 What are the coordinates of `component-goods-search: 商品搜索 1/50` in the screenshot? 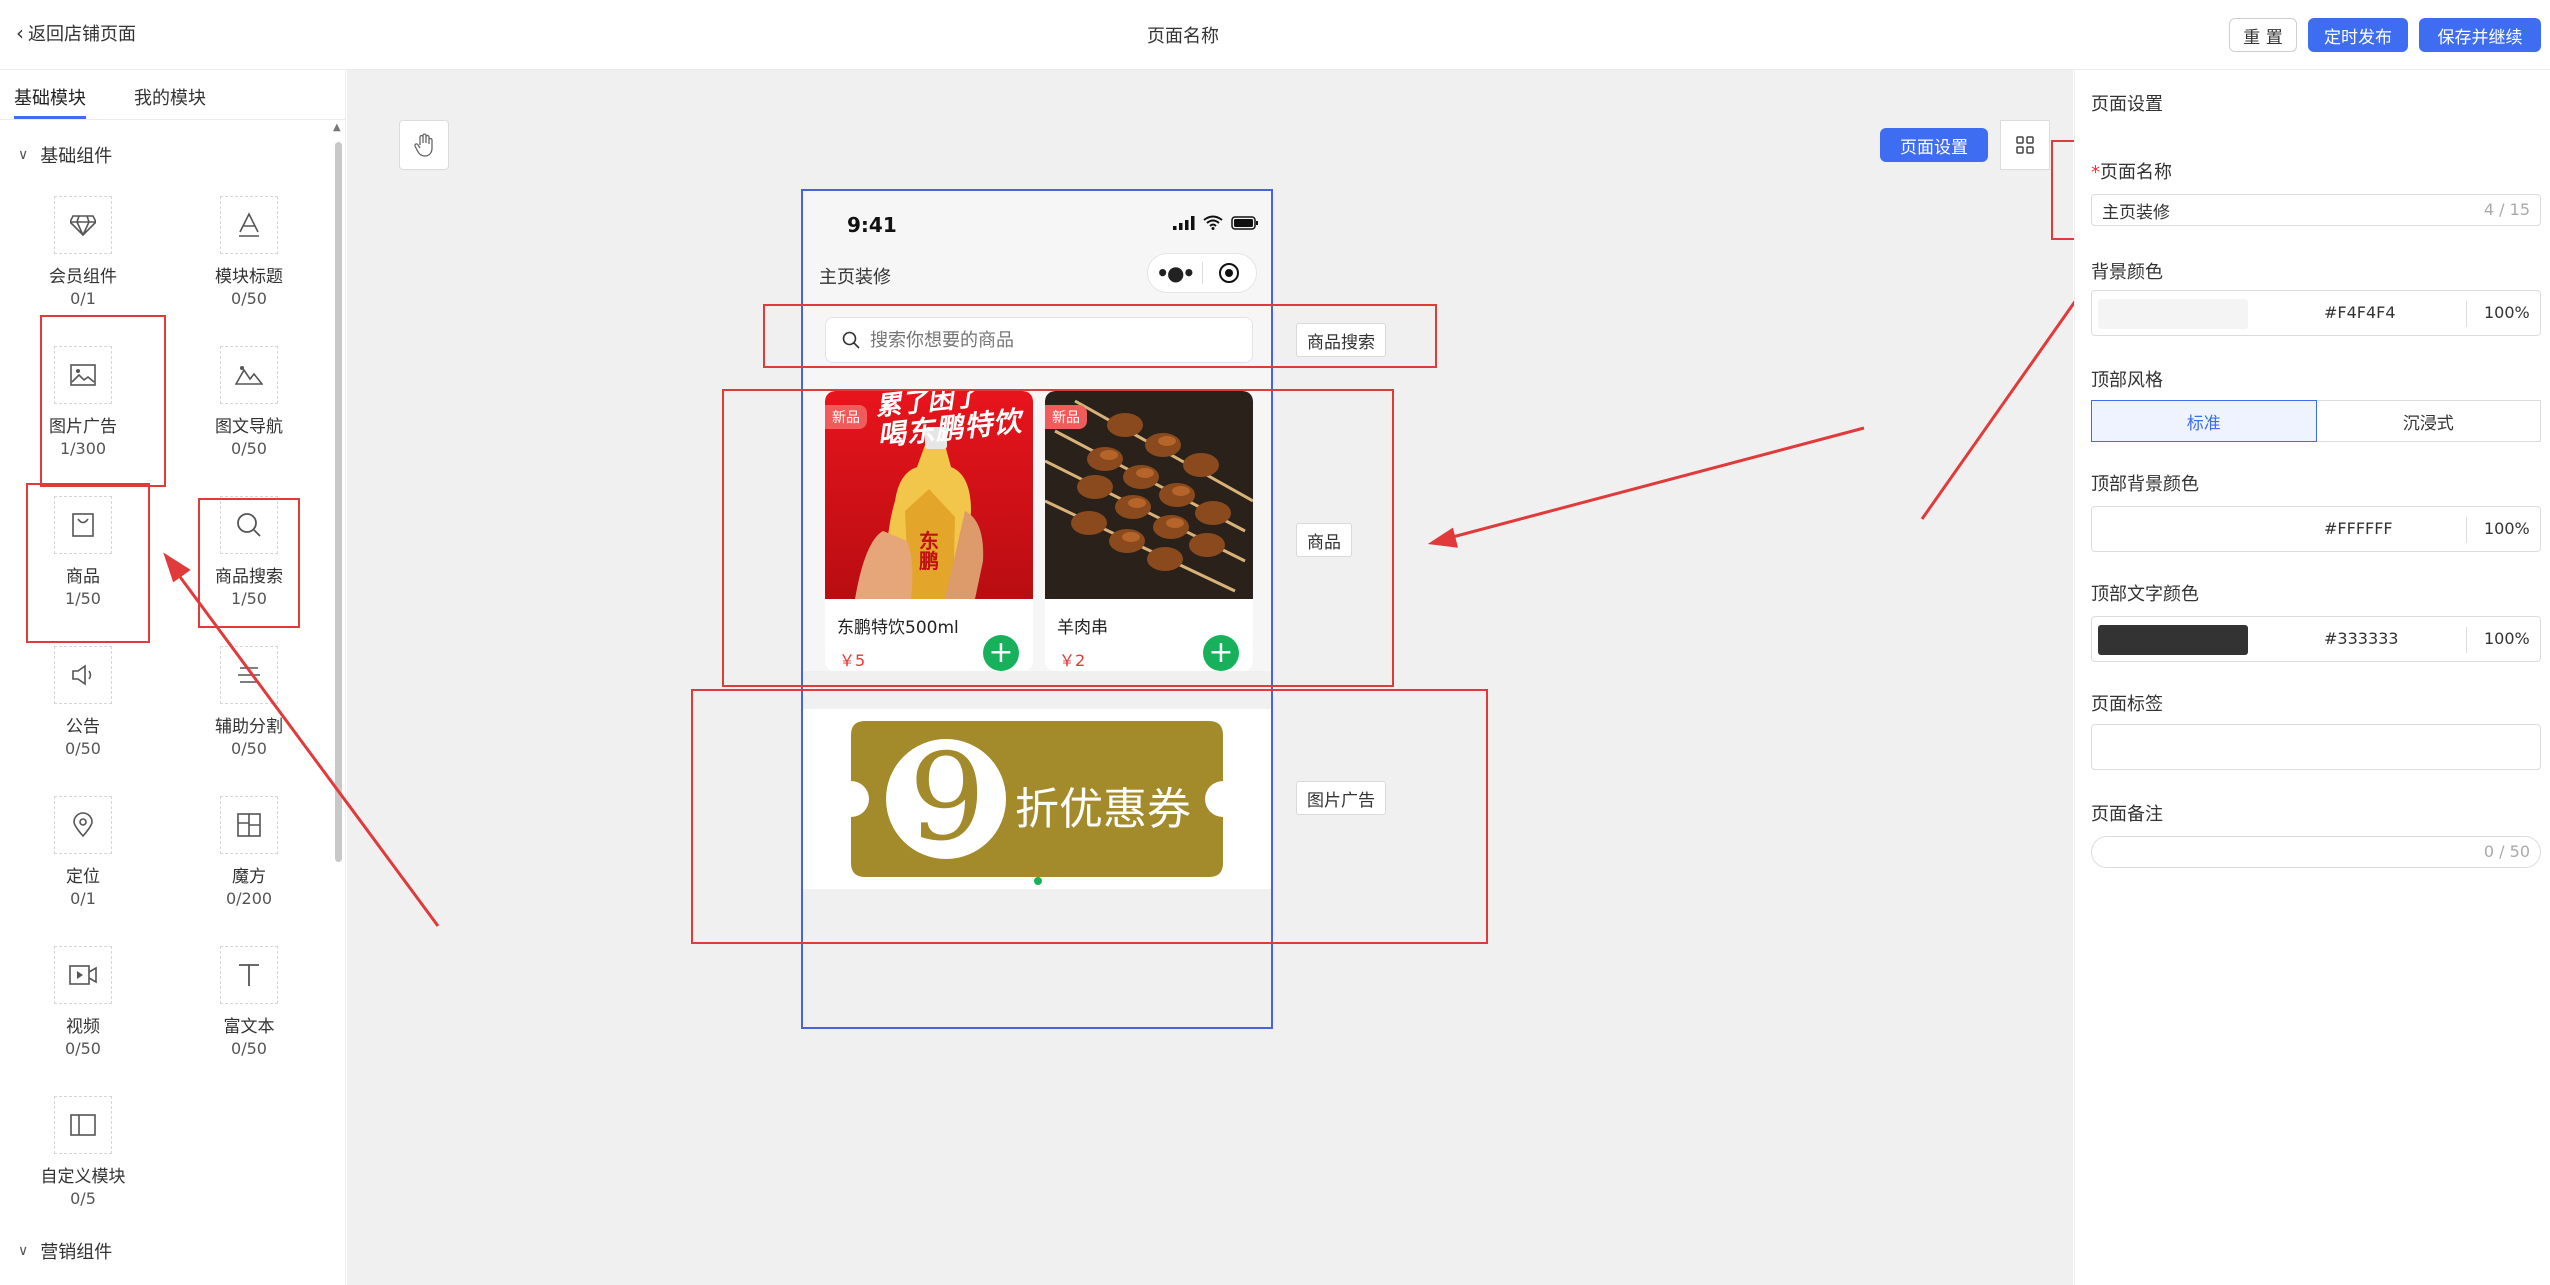 It's located at (249, 553).